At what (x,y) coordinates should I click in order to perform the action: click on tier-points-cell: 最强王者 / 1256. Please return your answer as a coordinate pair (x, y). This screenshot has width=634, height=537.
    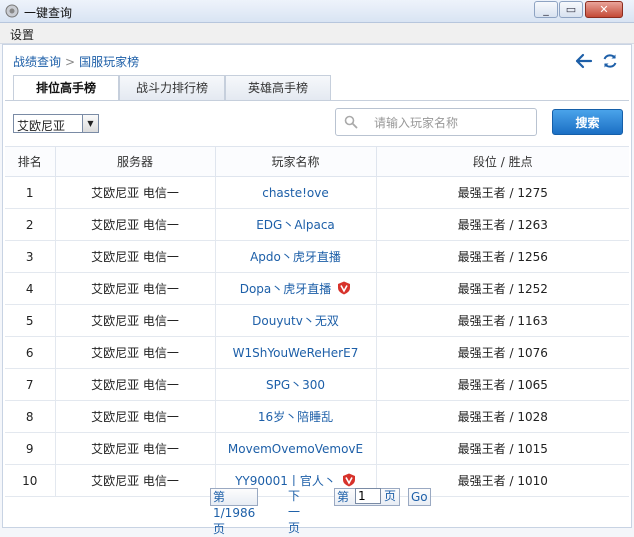
    Looking at the image, I should click on (502, 256).